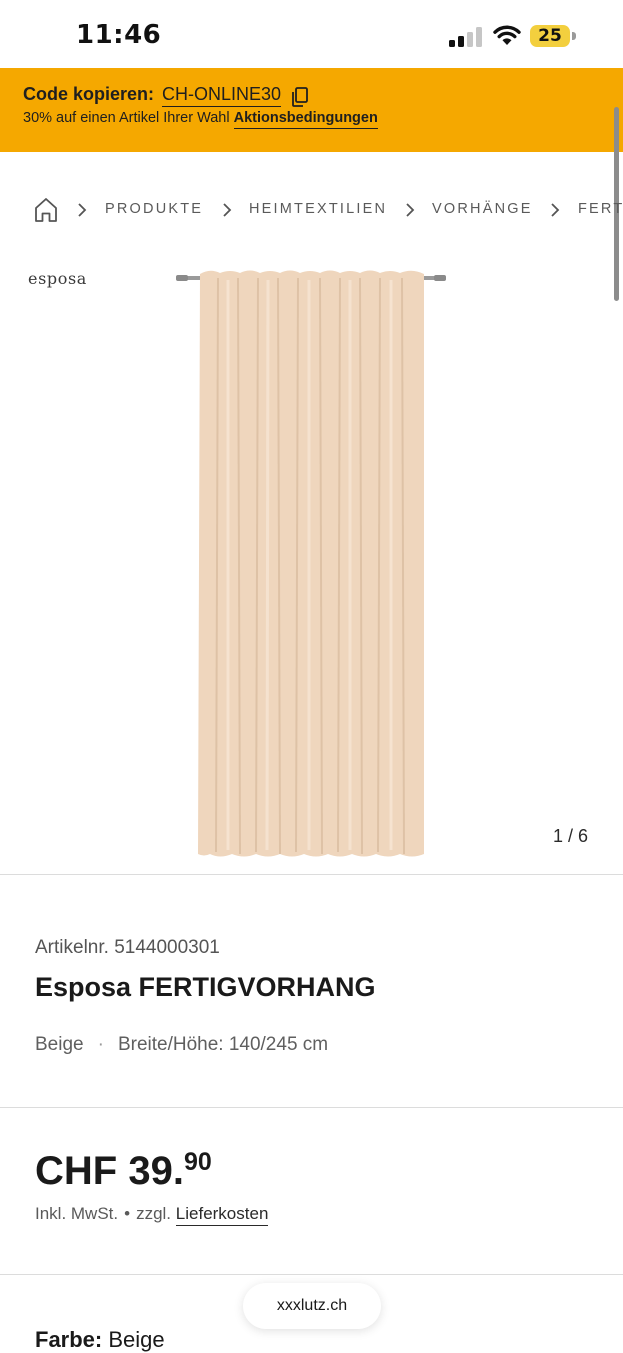 Image resolution: width=623 pixels, height=1353 pixels. What do you see at coordinates (119, 35) in the screenshot?
I see `status-time: 11:46` at bounding box center [119, 35].